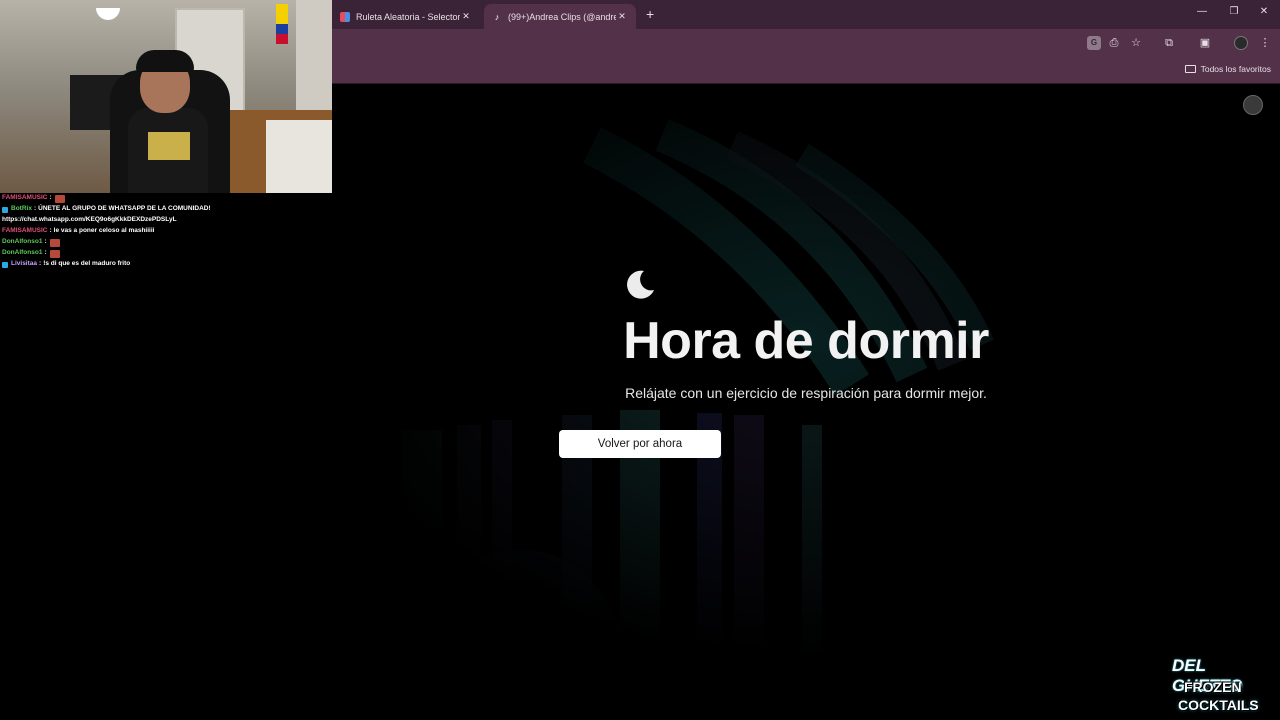 This screenshot has height=720, width=1280. I want to click on moon-icon, so click(640, 284).